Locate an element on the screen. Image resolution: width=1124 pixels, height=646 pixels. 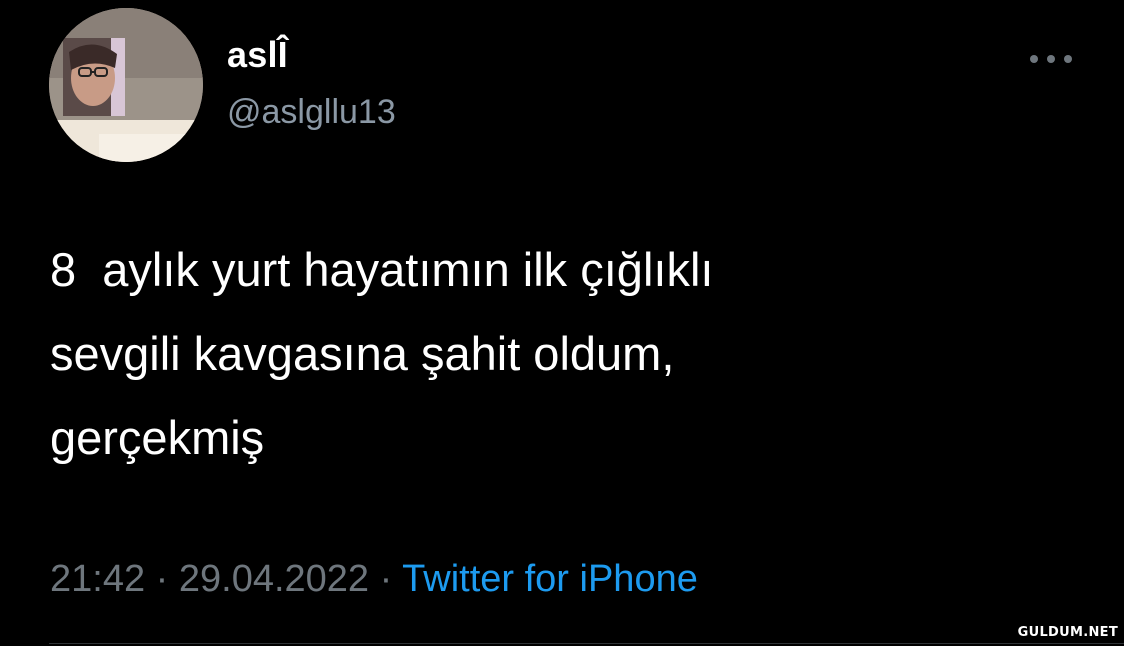
more-horizontal-icon is located at coordinates (1034, 59).